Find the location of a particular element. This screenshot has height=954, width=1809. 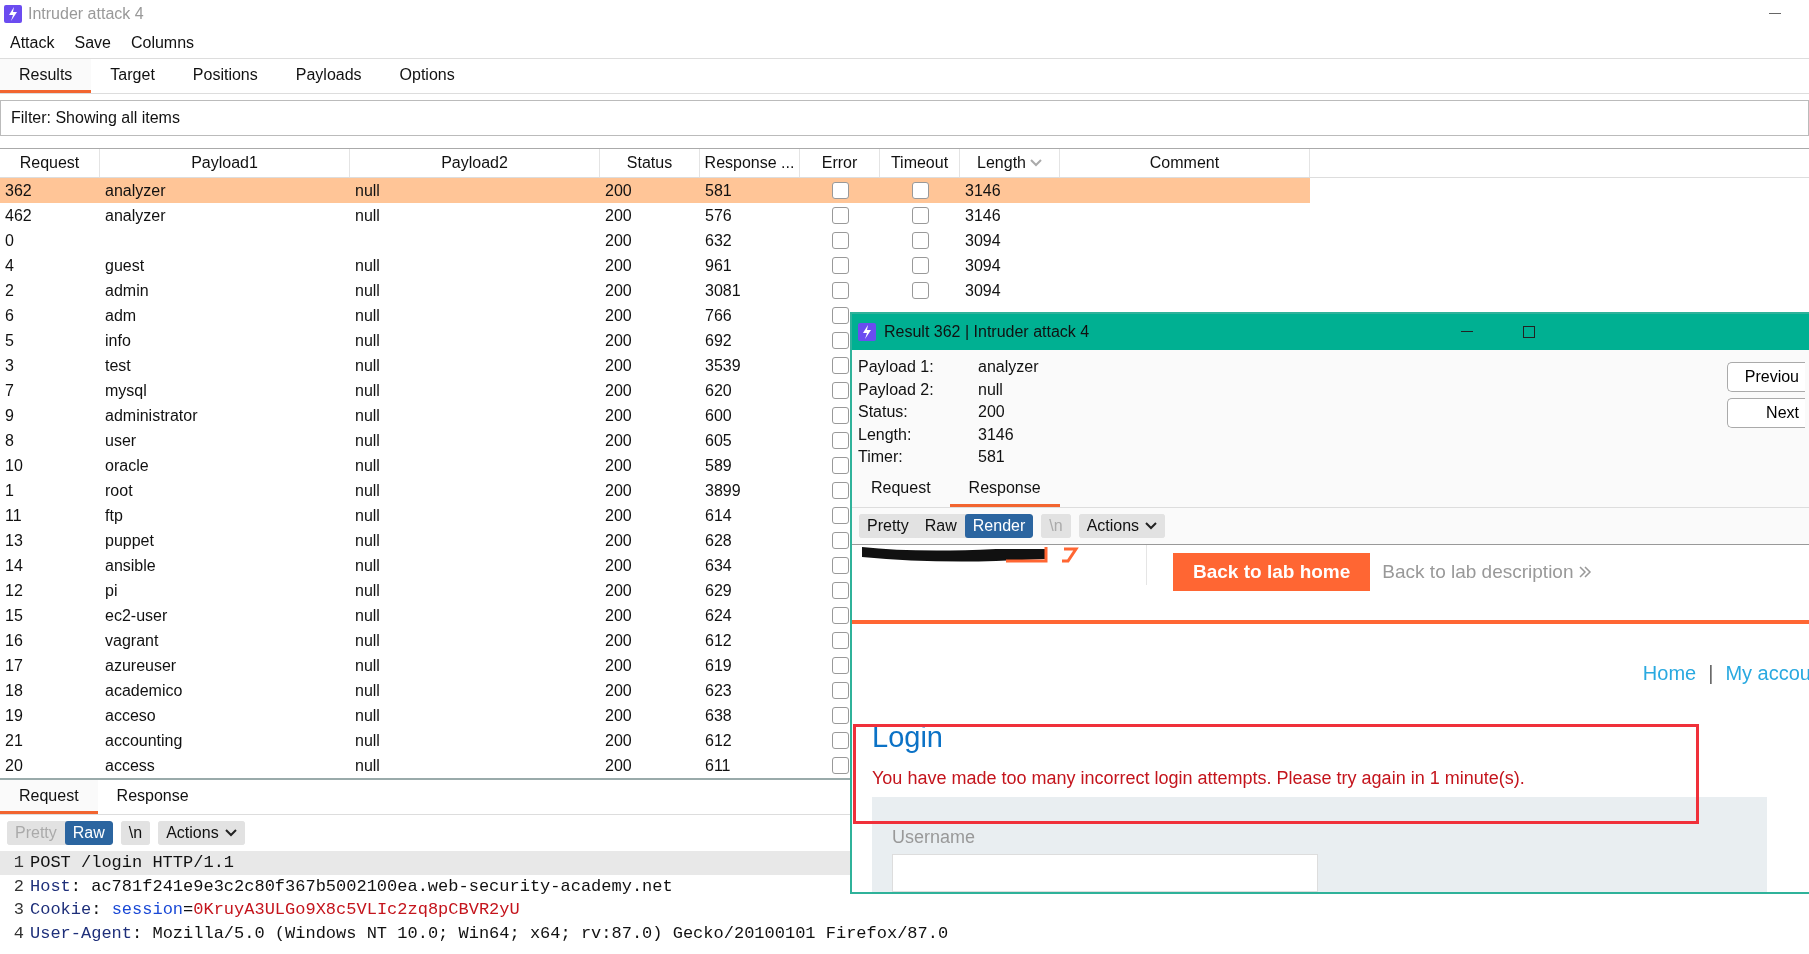

table-cell-text: 624 is located at coordinates (718, 615).